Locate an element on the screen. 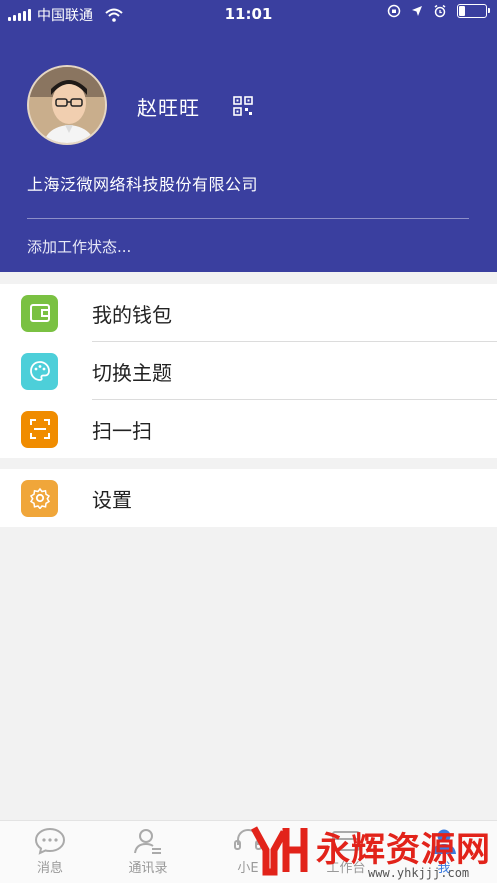 This screenshot has height=883, width=497. gear-icon is located at coordinates (39, 498).